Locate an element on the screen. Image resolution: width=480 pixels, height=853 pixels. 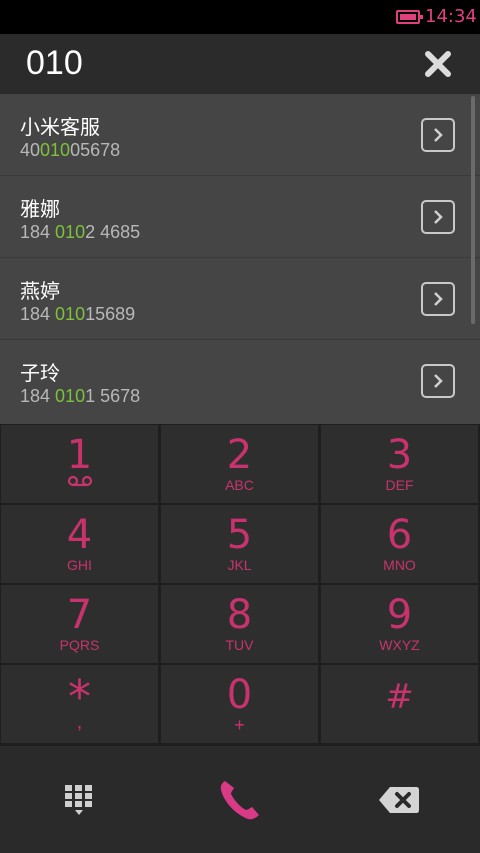
list-item: 燕婷 184 01015689 is located at coordinates (240, 299).